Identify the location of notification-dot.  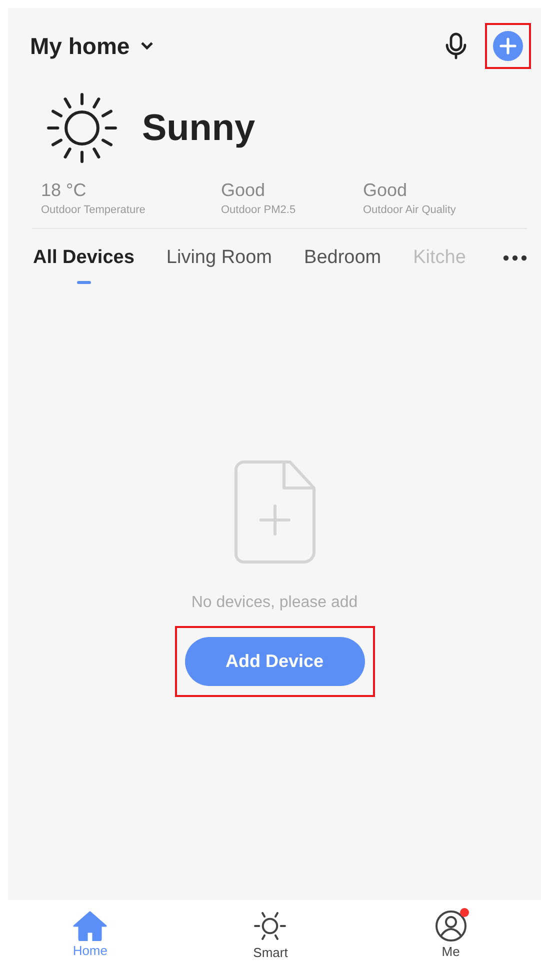
(464, 912).